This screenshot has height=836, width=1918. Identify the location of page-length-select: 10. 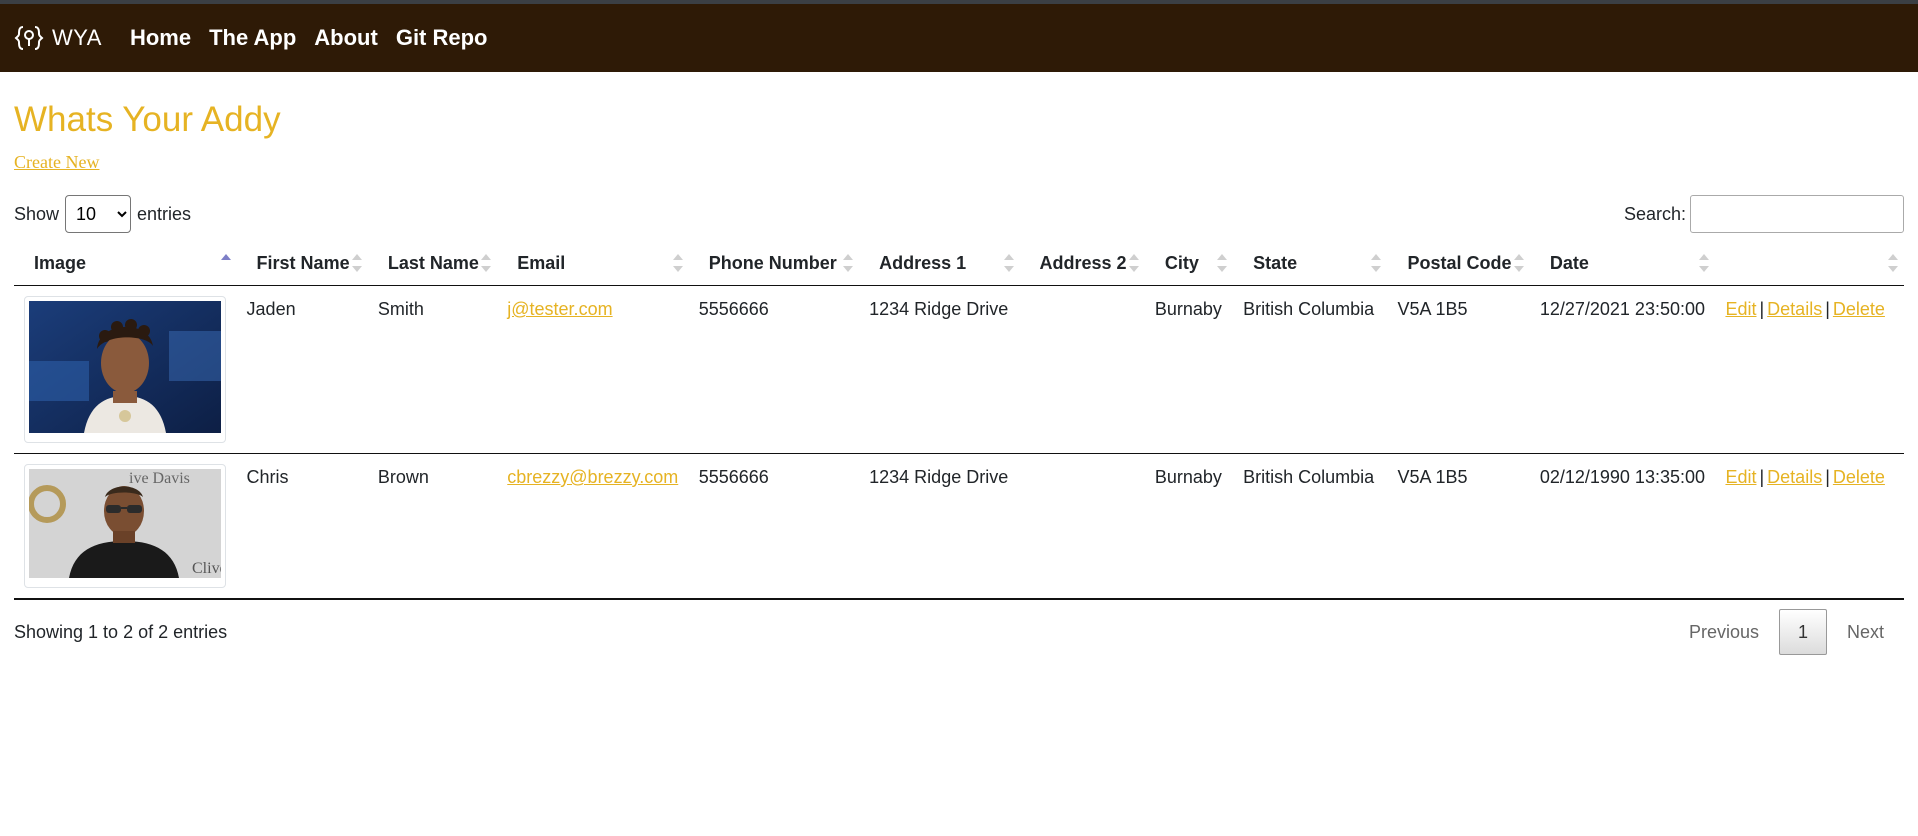
(98, 214).